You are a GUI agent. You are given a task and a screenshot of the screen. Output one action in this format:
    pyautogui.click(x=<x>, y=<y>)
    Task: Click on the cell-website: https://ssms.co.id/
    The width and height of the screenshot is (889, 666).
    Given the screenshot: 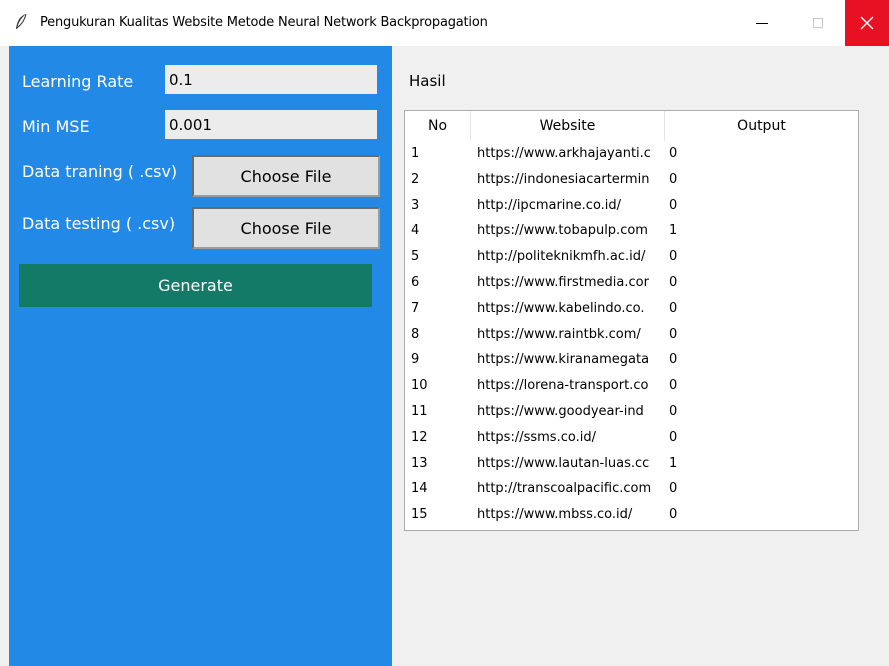 What is the action you would take?
    pyautogui.click(x=536, y=437)
    